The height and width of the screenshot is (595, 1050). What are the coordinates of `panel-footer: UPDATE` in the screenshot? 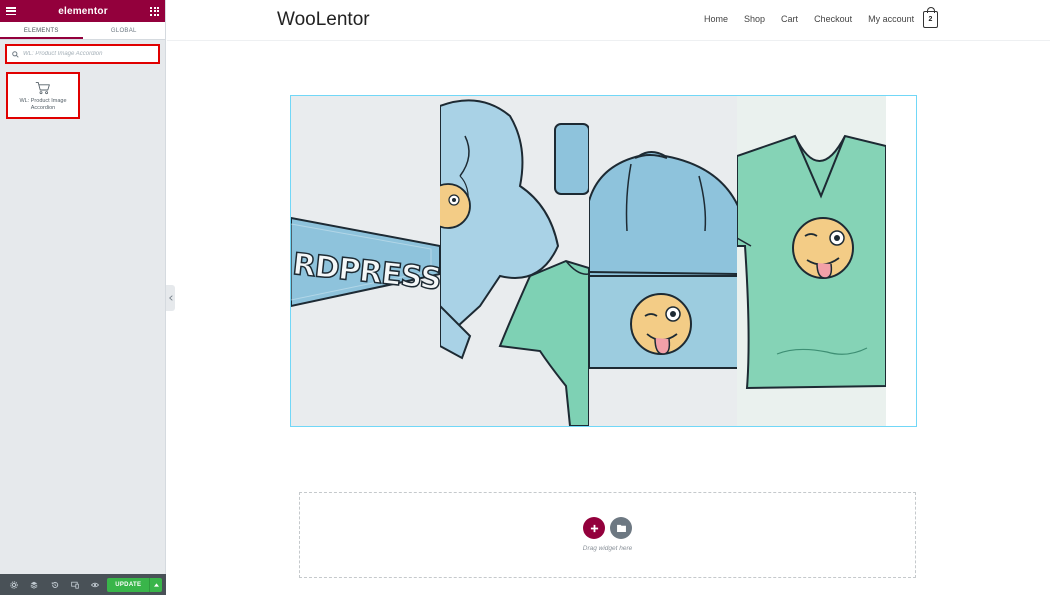 It's located at (83, 584).